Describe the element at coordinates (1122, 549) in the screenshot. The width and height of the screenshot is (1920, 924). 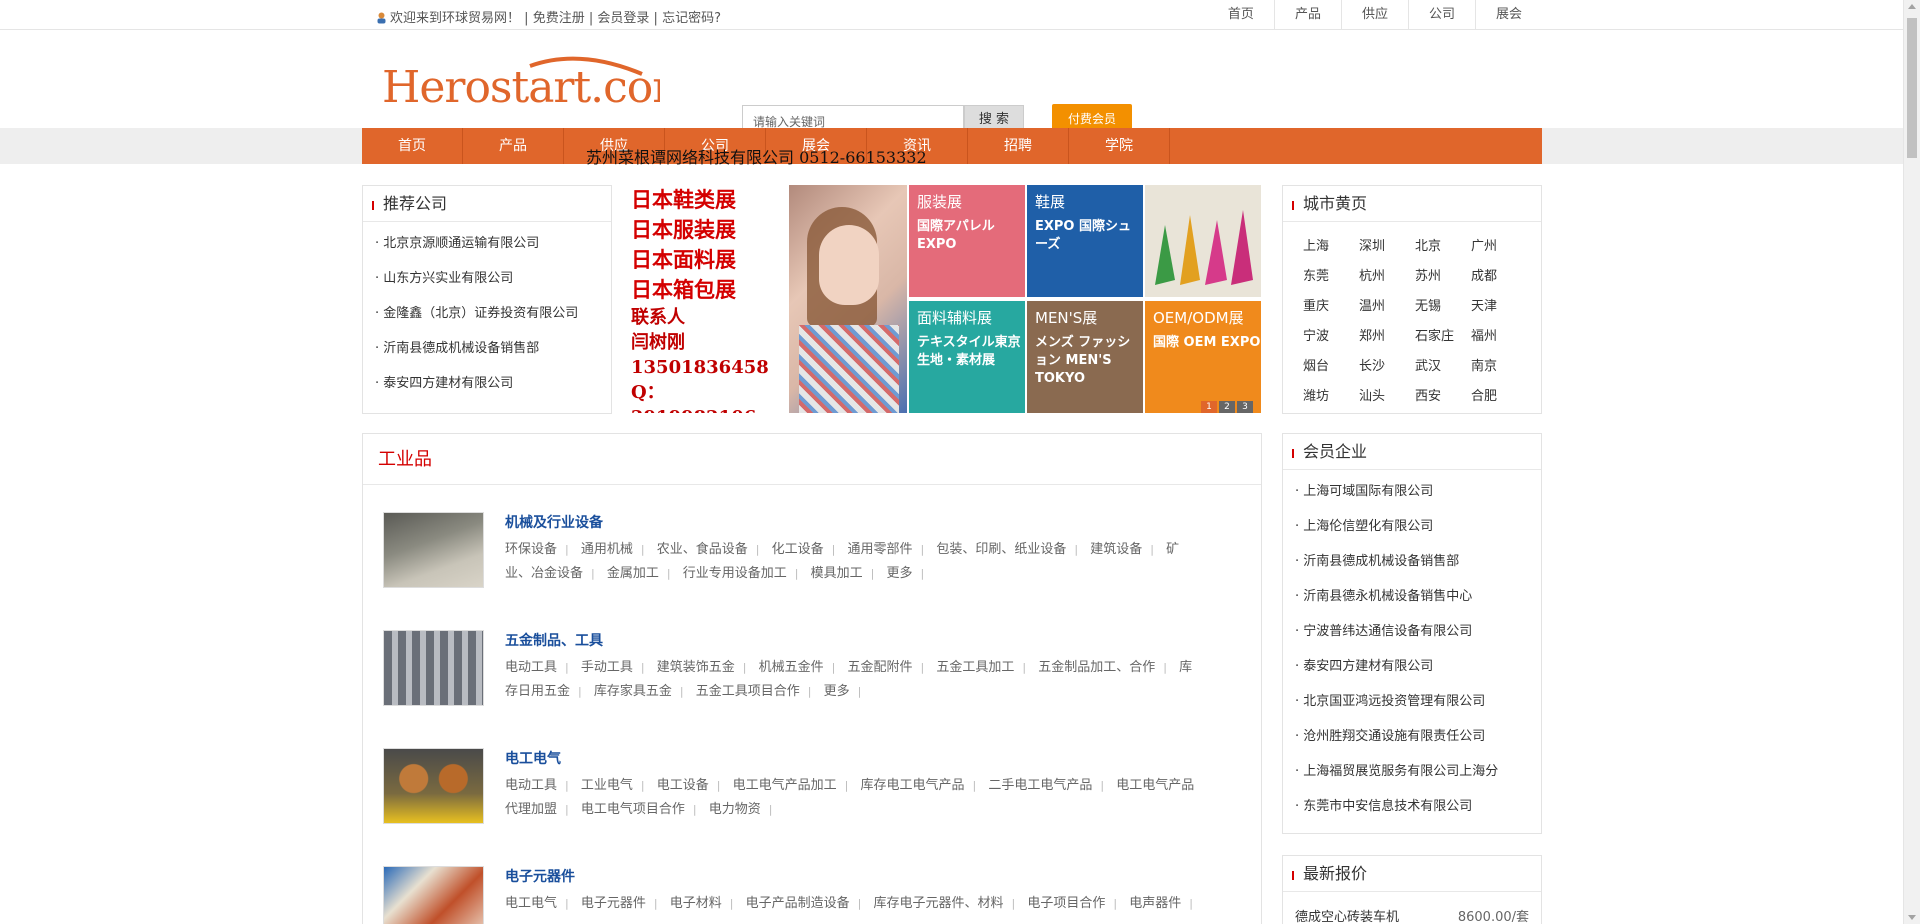
I see `category-tag: 建筑设备` at that location.